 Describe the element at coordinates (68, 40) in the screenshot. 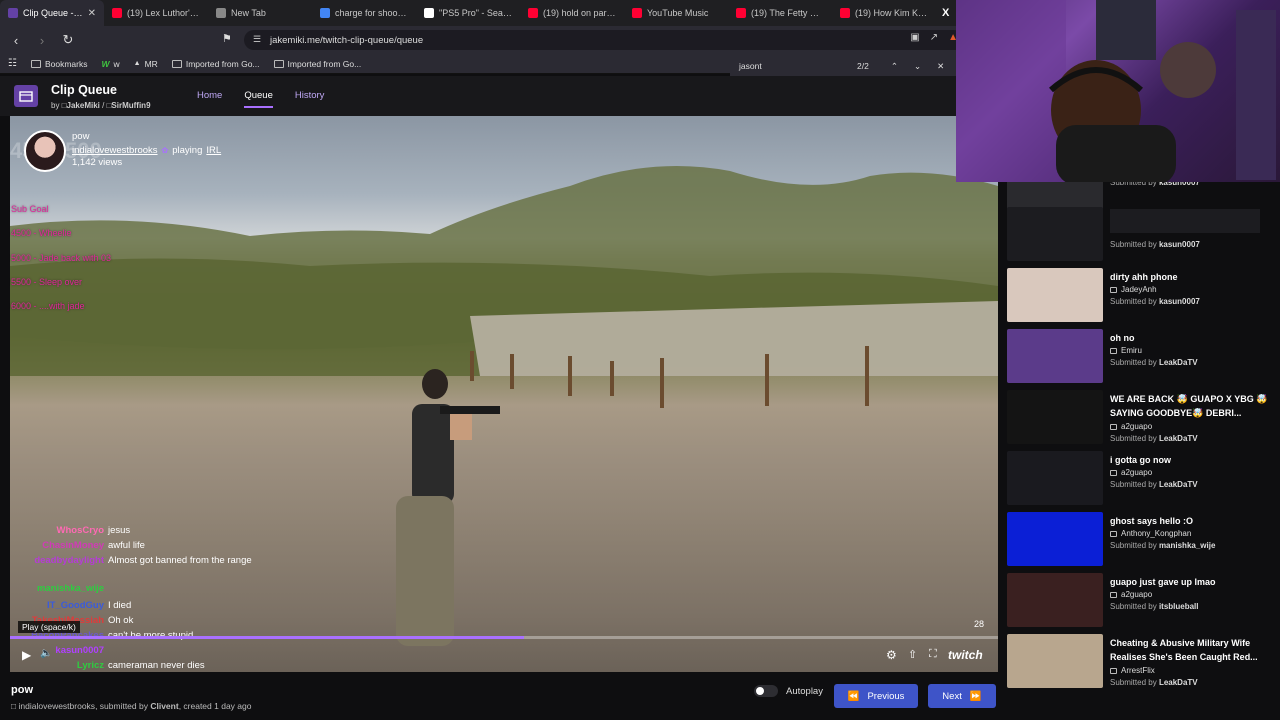

I see `reload-icon: ↻` at that location.